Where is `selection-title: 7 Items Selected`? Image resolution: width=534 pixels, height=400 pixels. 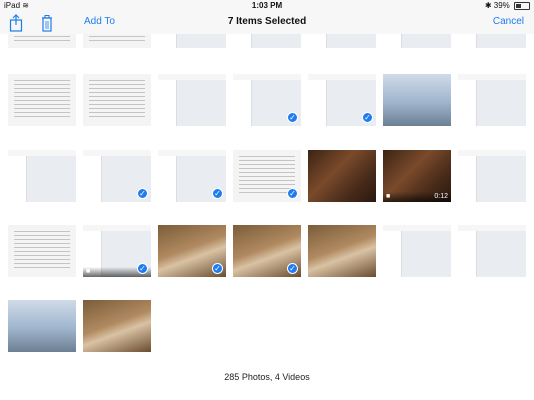
selection-title: 7 Items Selected is located at coordinates (267, 21).